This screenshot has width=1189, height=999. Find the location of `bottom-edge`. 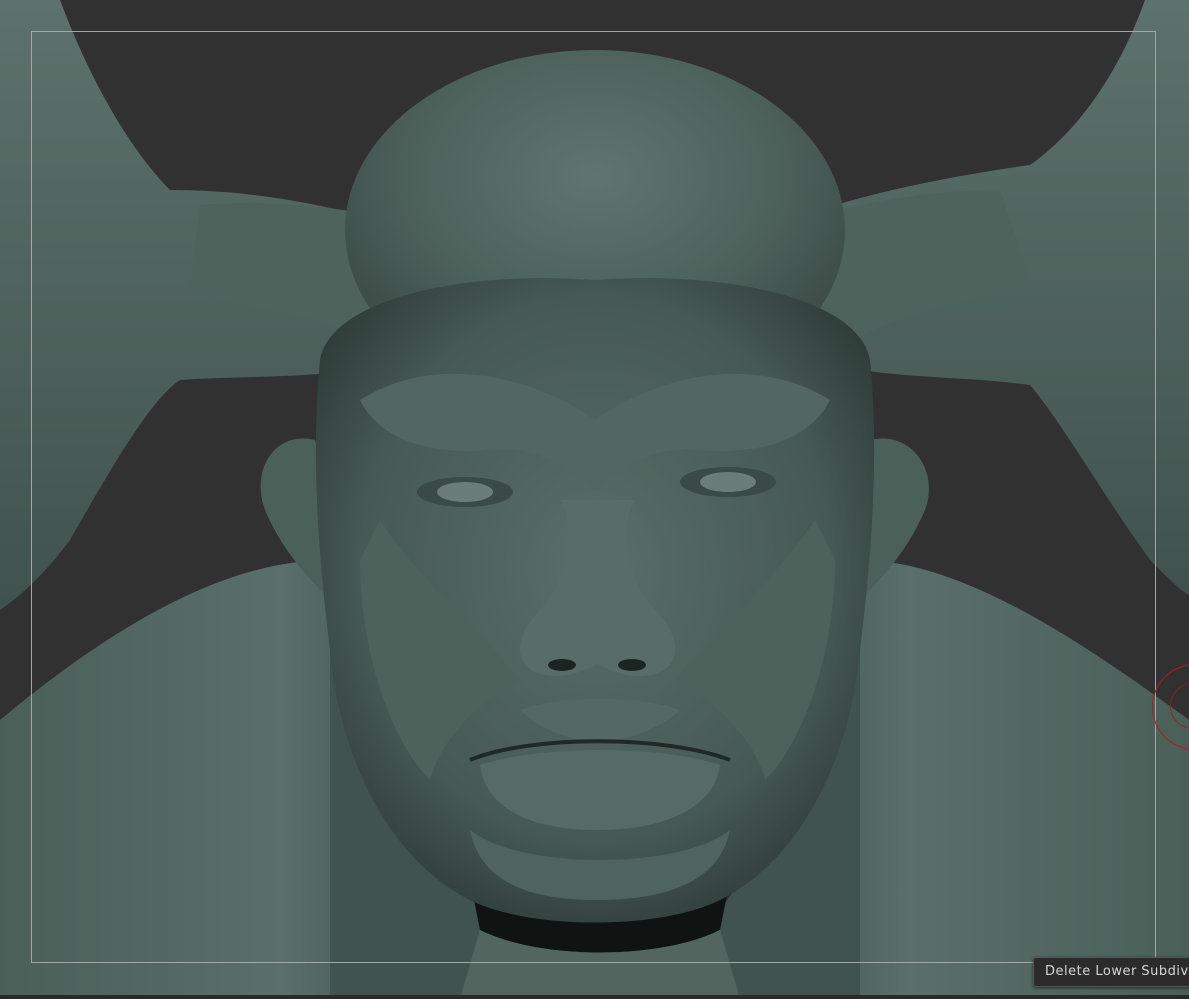

bottom-edge is located at coordinates (594, 997).